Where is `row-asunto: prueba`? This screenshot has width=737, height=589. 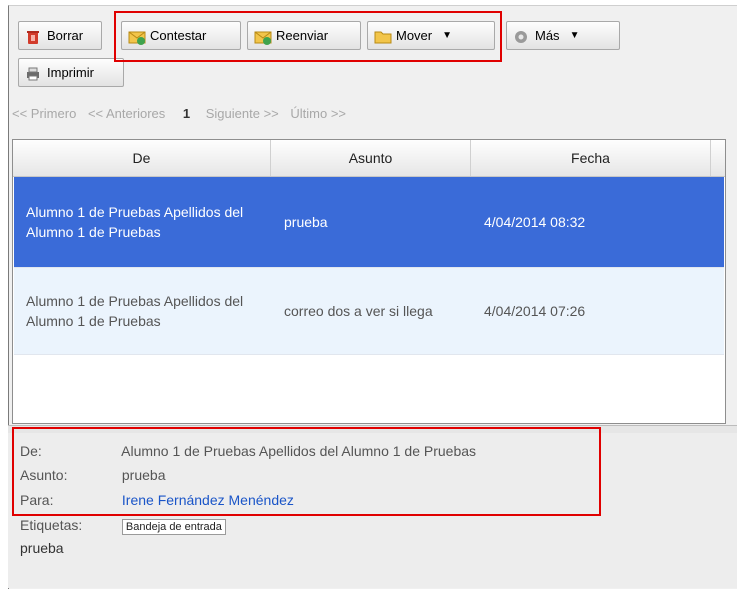 row-asunto: prueba is located at coordinates (306, 222).